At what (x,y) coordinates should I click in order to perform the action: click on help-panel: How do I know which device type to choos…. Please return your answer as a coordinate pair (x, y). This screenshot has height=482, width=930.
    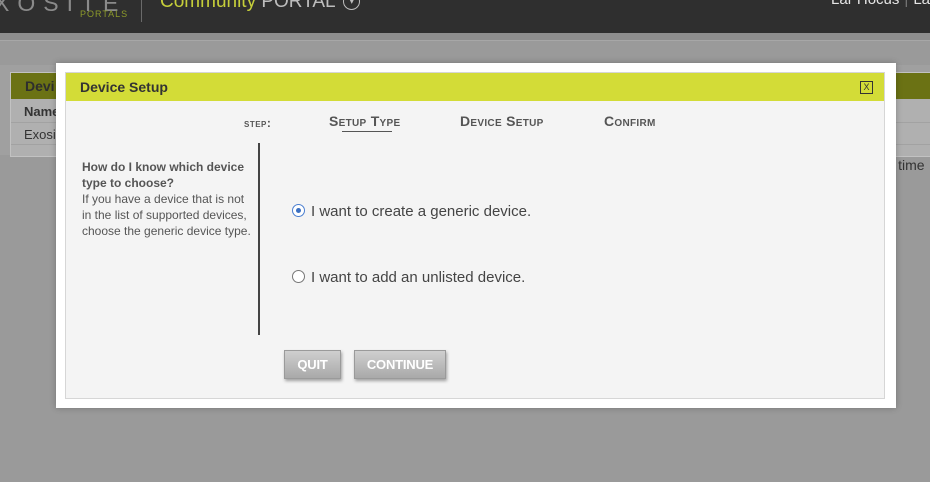
    Looking at the image, I should click on (167, 199).